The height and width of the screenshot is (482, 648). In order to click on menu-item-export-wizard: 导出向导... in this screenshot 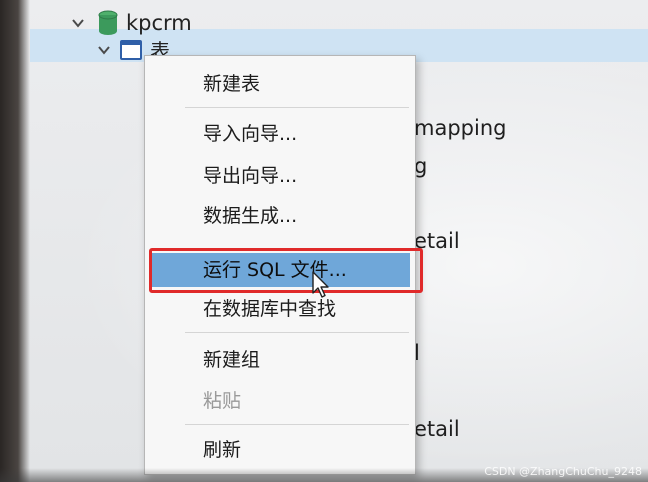, I will do `click(280, 176)`.